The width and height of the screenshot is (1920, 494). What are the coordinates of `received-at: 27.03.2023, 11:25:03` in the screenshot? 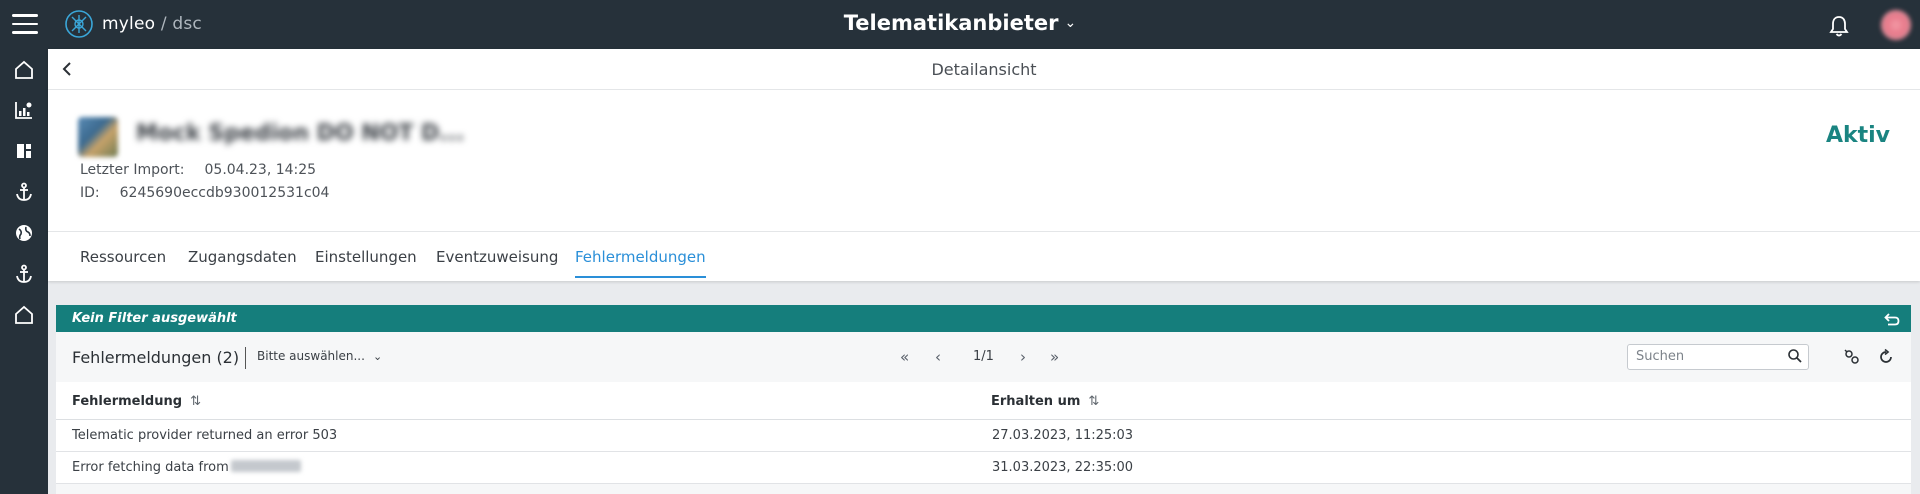 It's located at (1063, 435).